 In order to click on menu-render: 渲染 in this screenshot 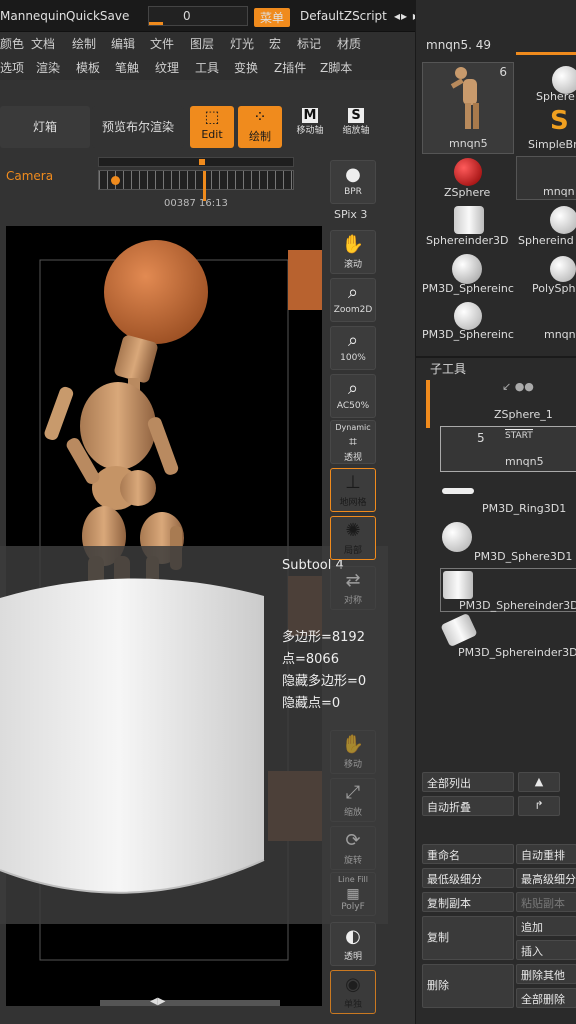, I will do `click(48, 67)`.